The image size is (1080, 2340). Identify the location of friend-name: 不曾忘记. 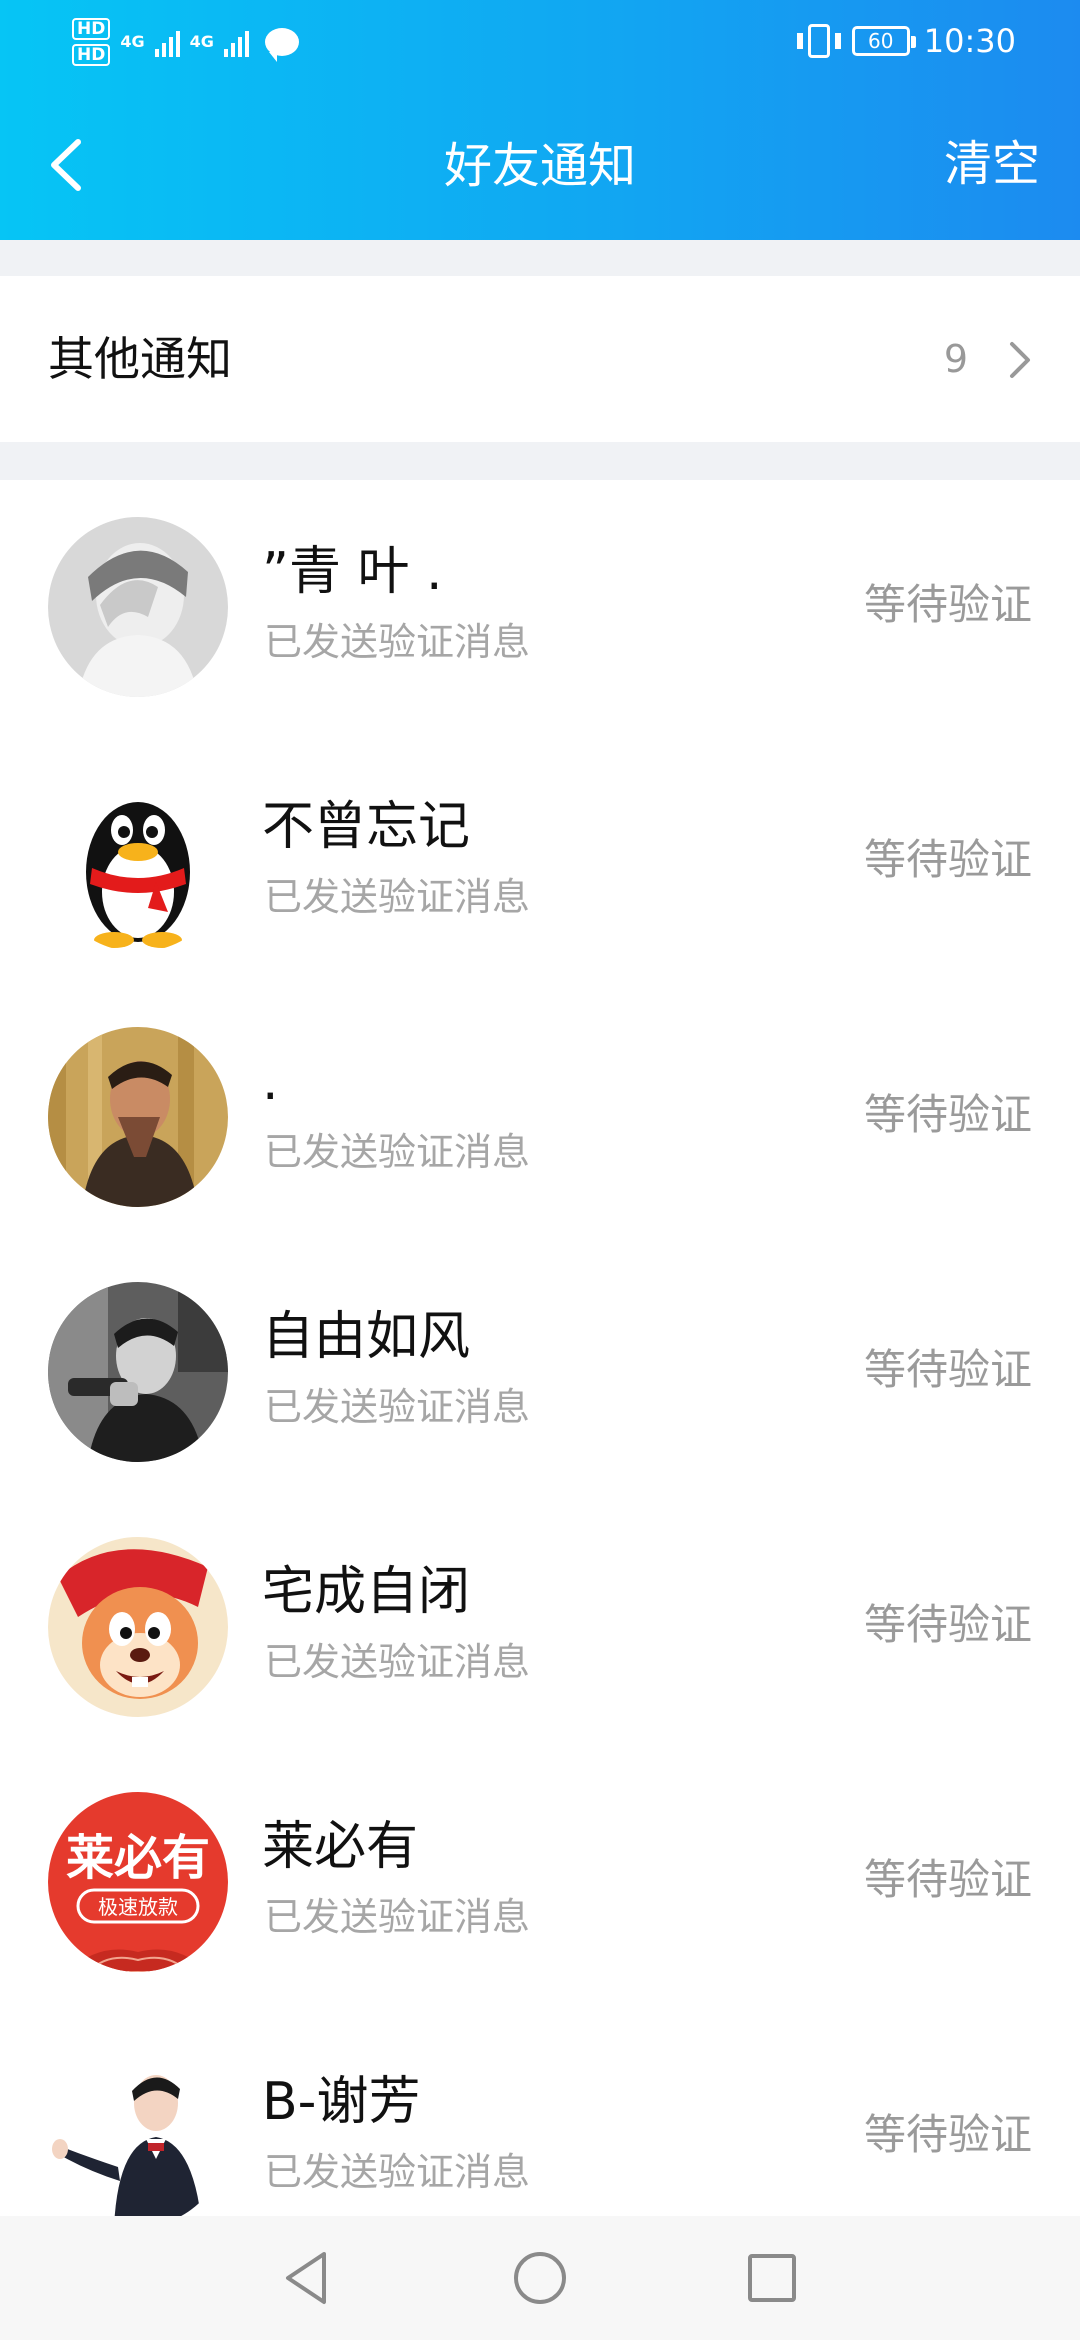
(366, 827).